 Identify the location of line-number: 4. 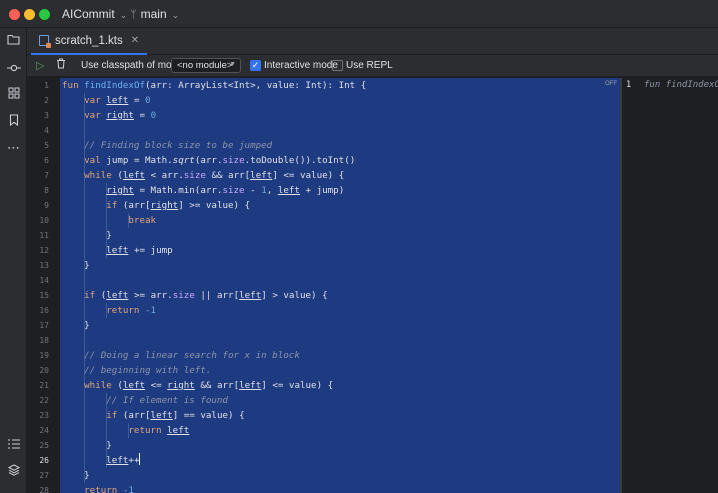
(46, 130).